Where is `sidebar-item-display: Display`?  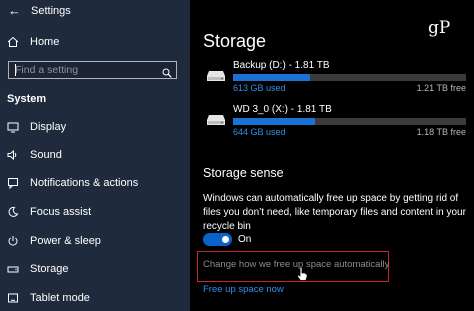
sidebar-item-display: Display is located at coordinates (36, 127).